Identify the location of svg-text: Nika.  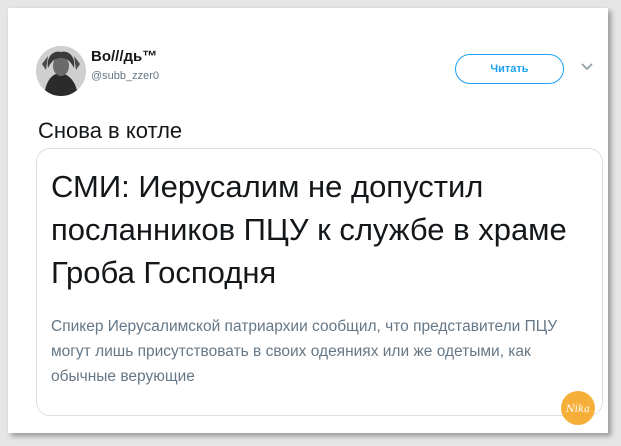
(577, 409).